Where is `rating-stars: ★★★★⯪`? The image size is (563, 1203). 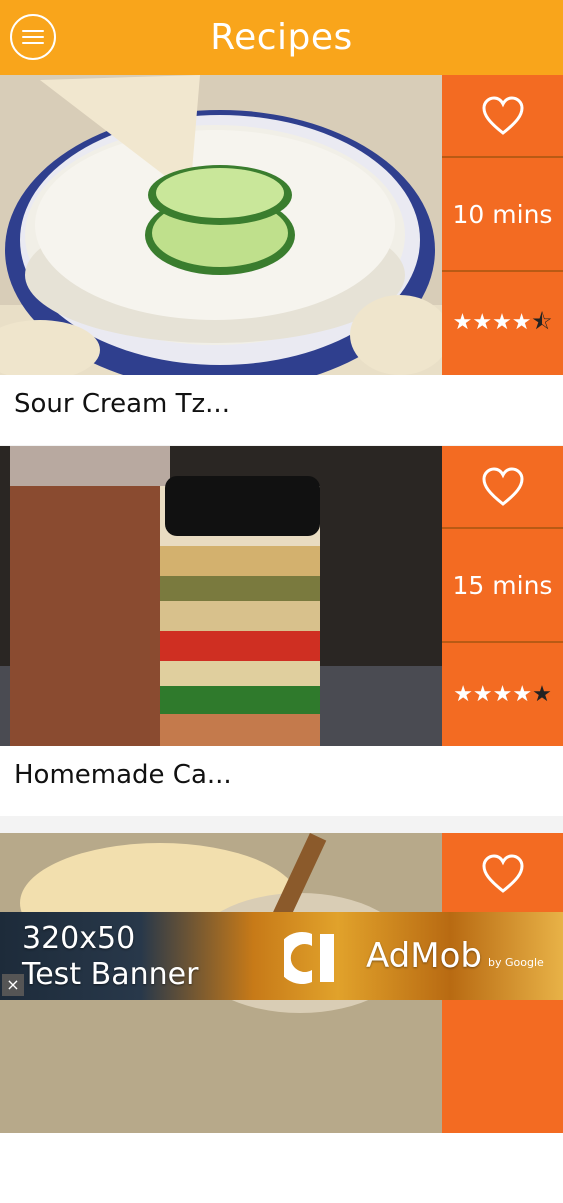
rating-stars: ★★★★⯪ is located at coordinates (502, 322).